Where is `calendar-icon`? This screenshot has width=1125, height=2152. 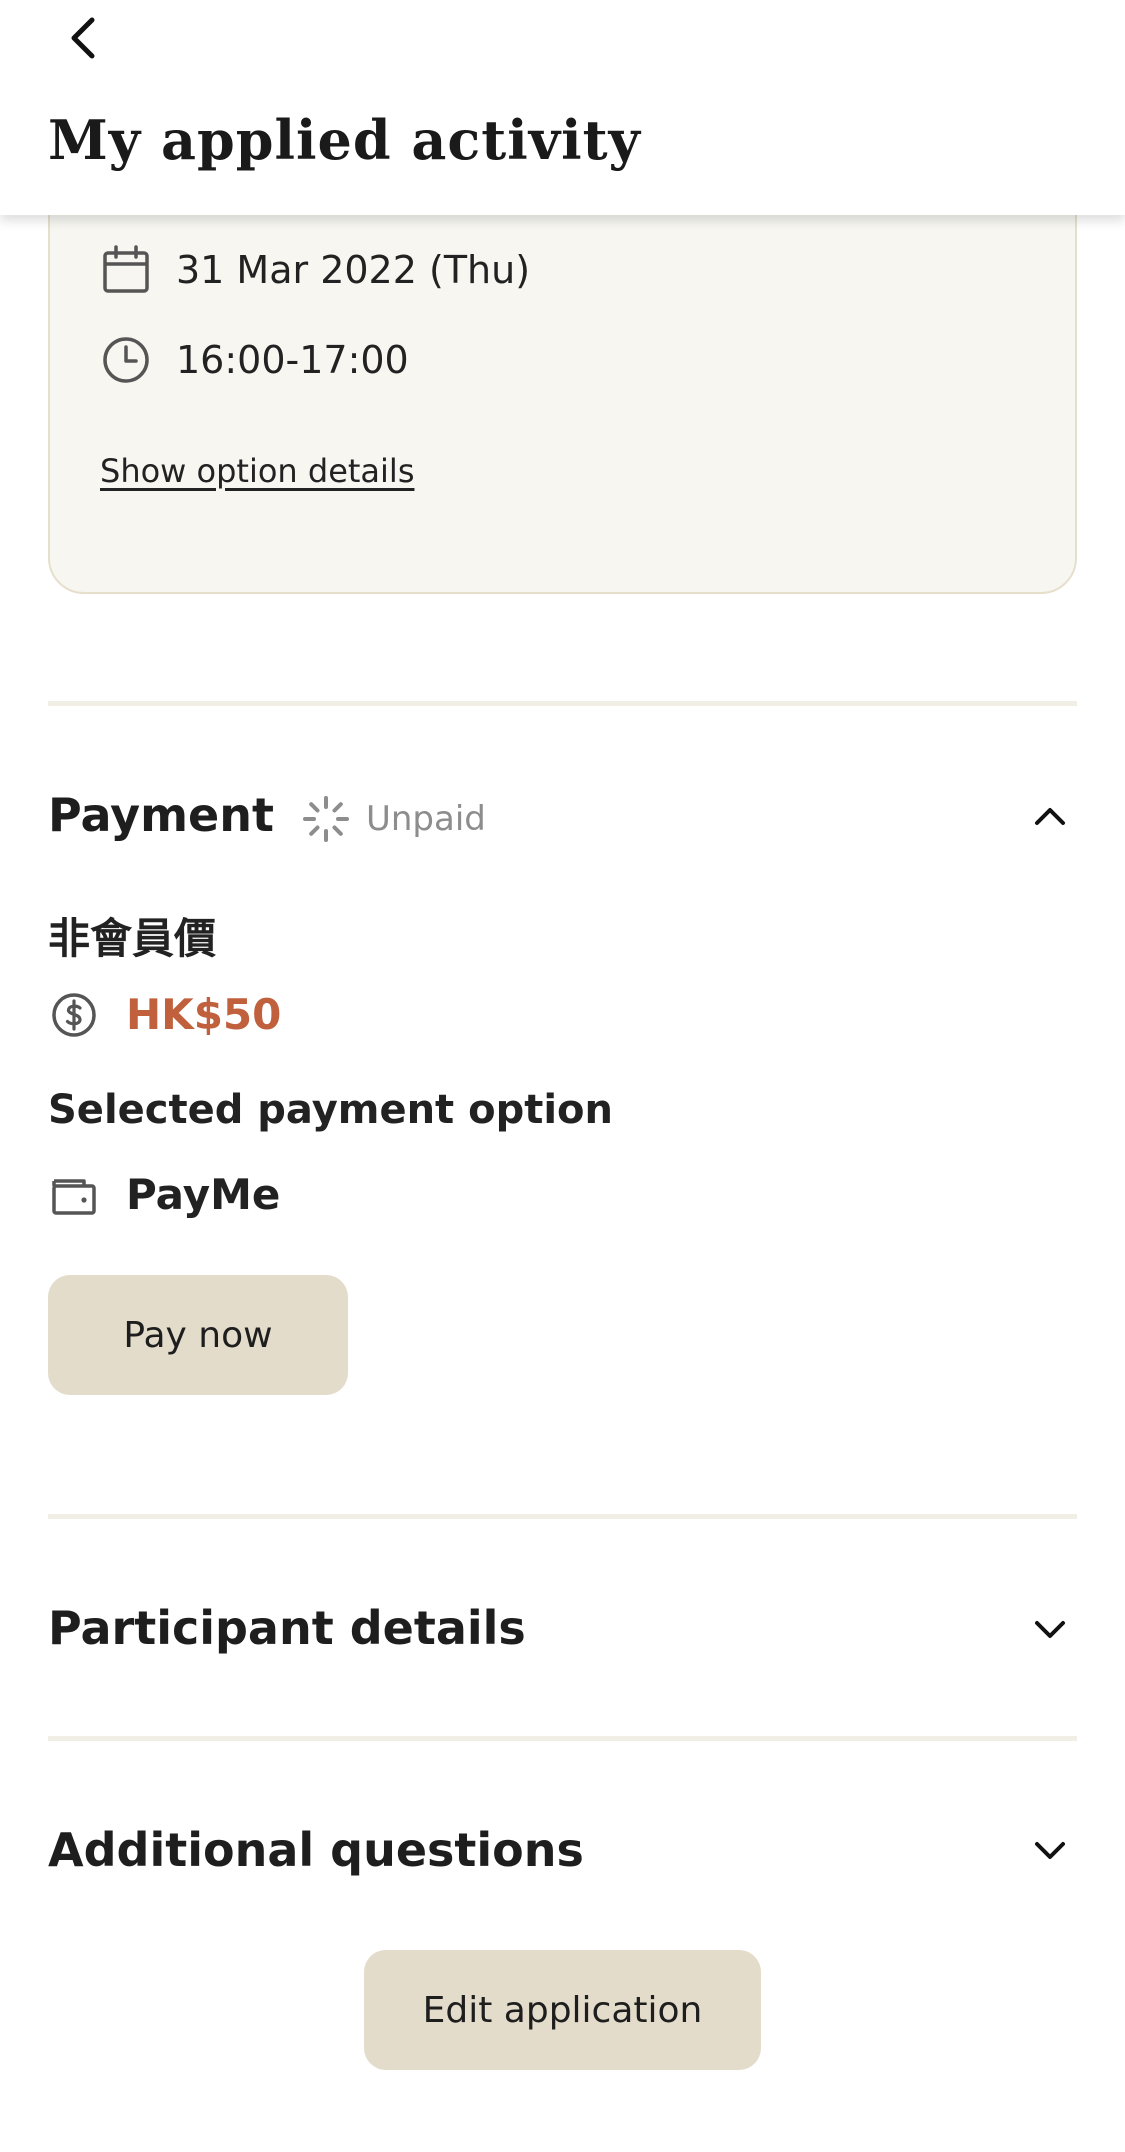 calendar-icon is located at coordinates (126, 269).